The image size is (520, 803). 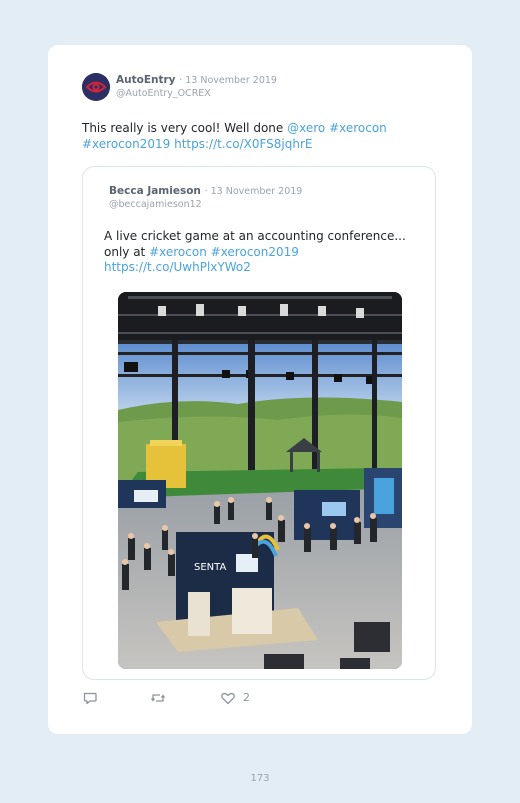 I want to click on tweet-actions: 2, so click(x=232, y=700).